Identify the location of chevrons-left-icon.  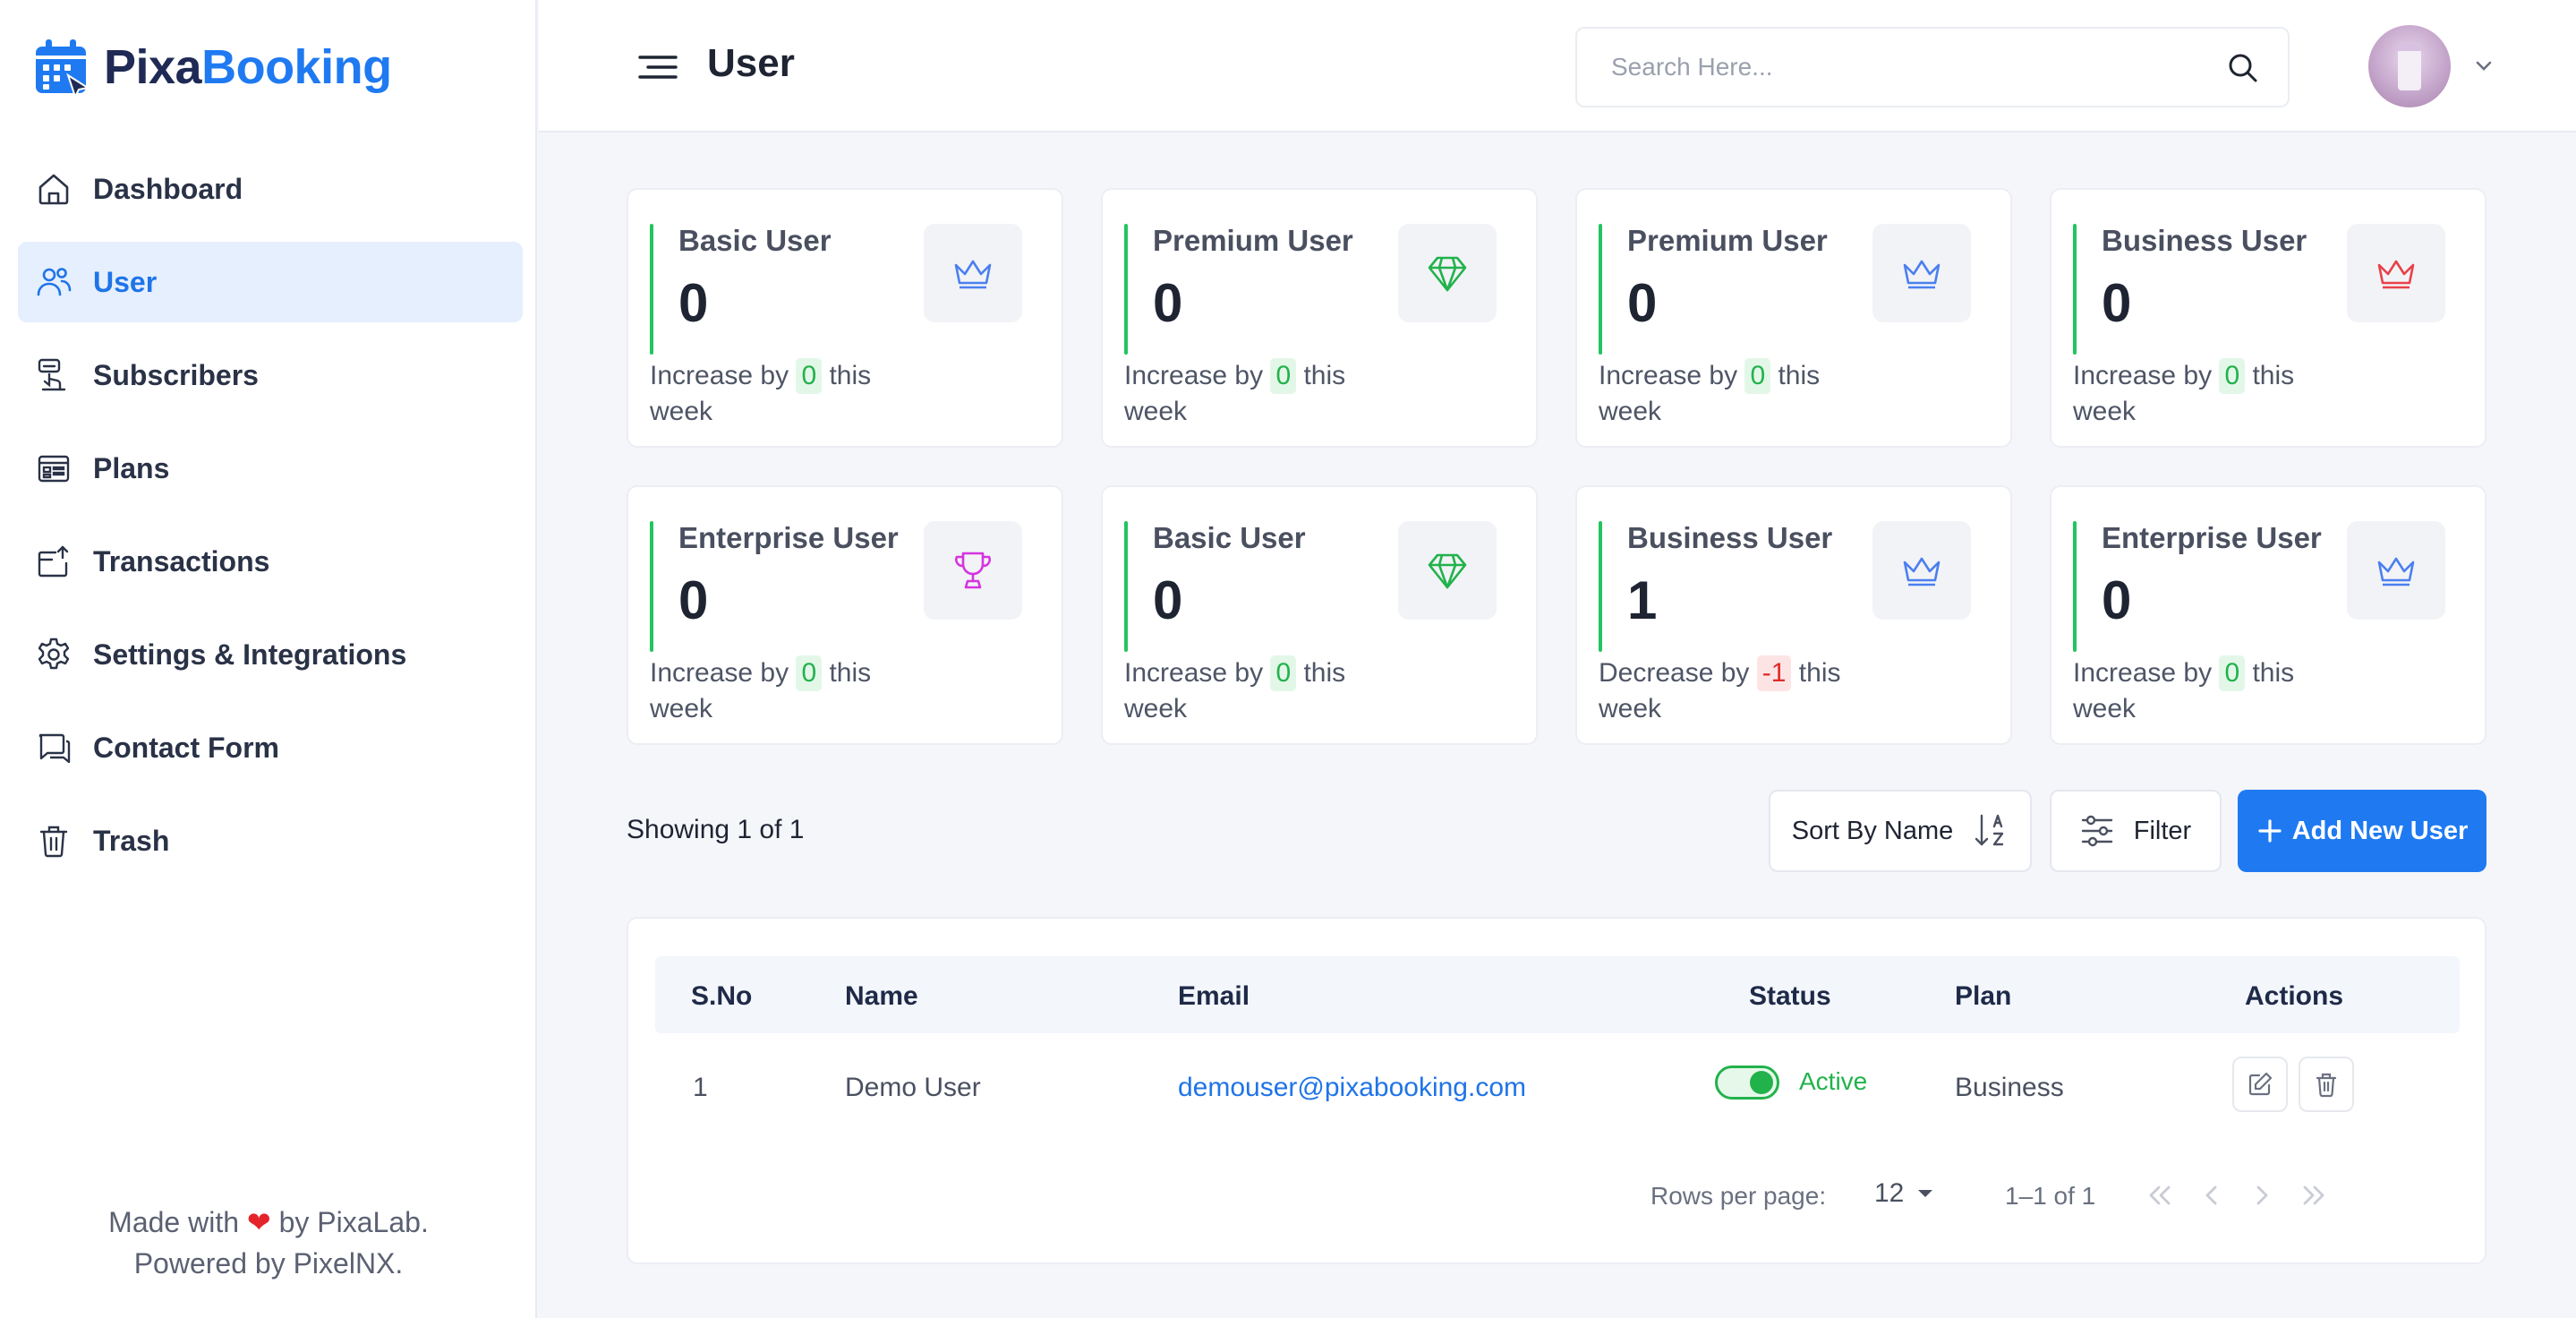
(2160, 1195).